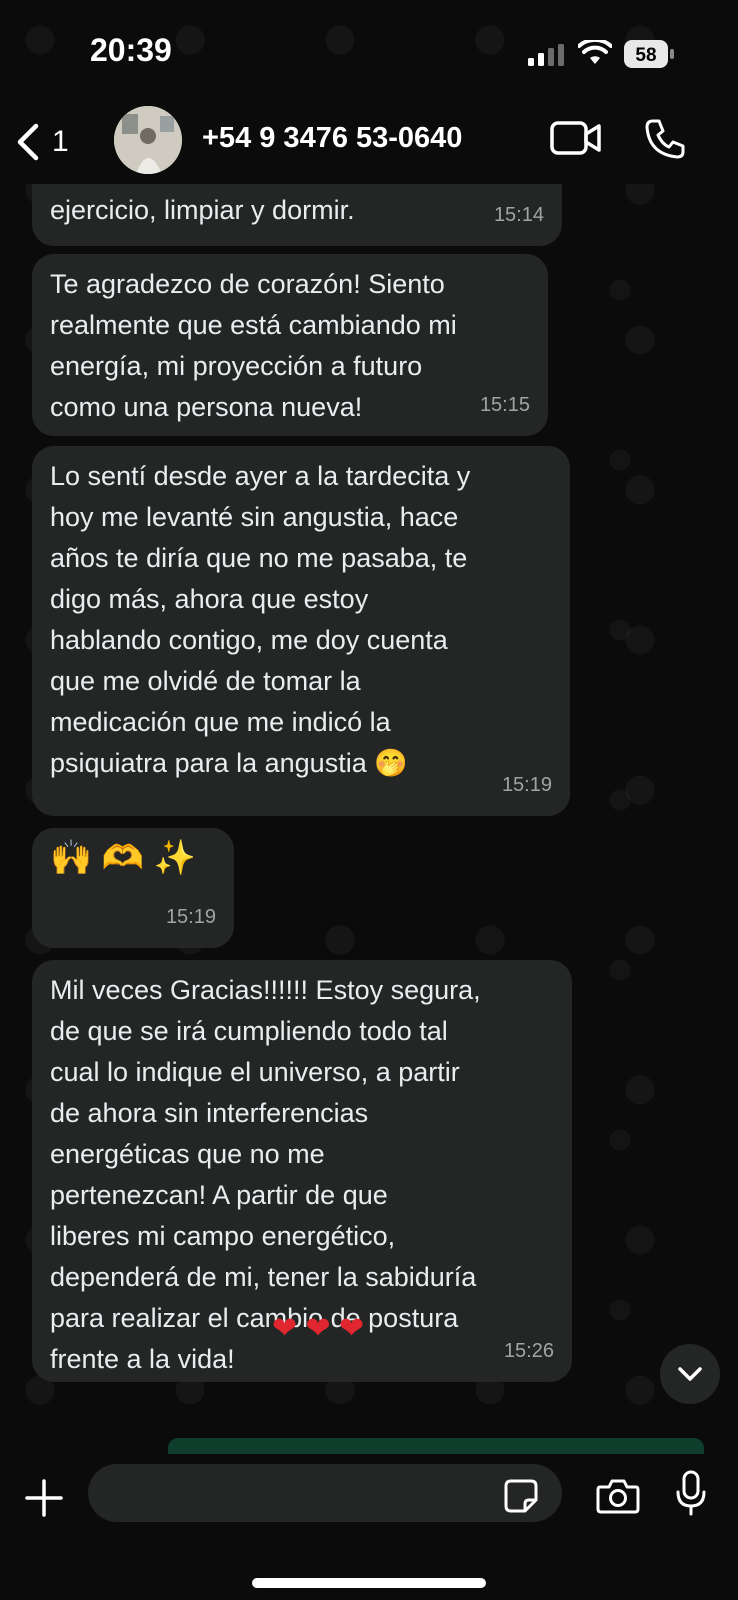  Describe the element at coordinates (504, 405) in the screenshot. I see `message-time: 15:15` at that location.